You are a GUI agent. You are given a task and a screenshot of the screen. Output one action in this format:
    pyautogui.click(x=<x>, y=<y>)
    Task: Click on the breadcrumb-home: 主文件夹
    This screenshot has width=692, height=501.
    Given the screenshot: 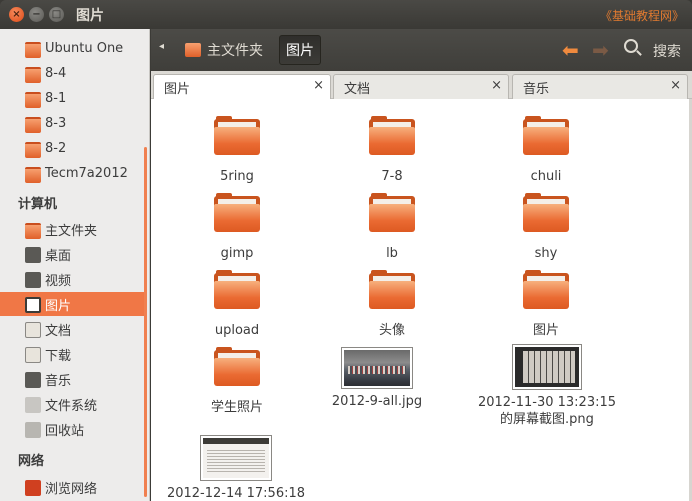 What is the action you would take?
    pyautogui.click(x=224, y=50)
    